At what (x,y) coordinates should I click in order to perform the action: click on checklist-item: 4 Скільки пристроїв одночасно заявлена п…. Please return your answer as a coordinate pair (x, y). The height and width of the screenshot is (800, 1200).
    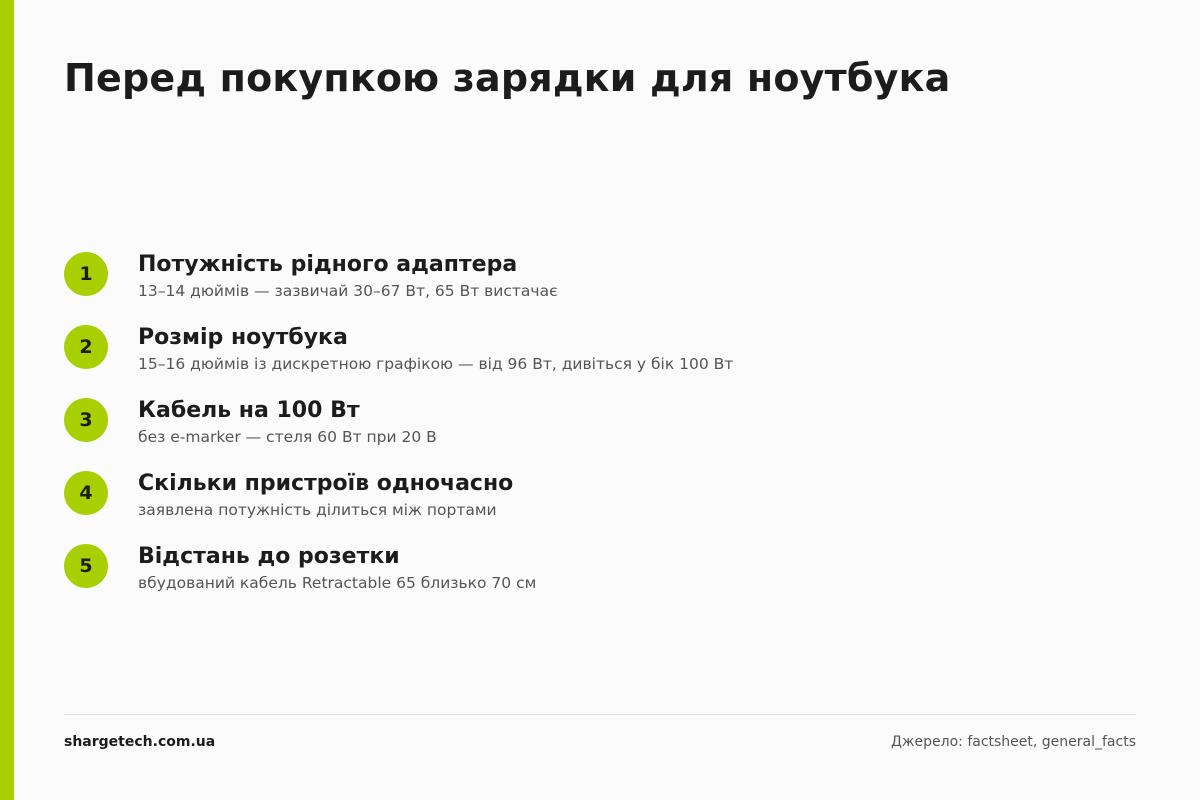
    Looking at the image, I should click on (600, 505).